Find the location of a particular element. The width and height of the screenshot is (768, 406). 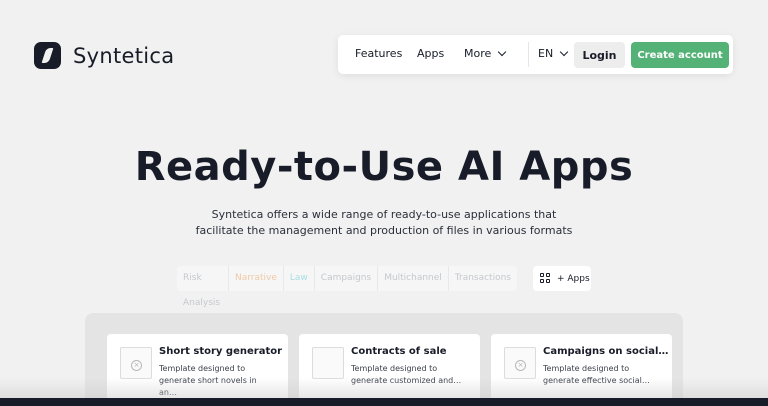

add-apps-button: + Apps is located at coordinates (562, 278).